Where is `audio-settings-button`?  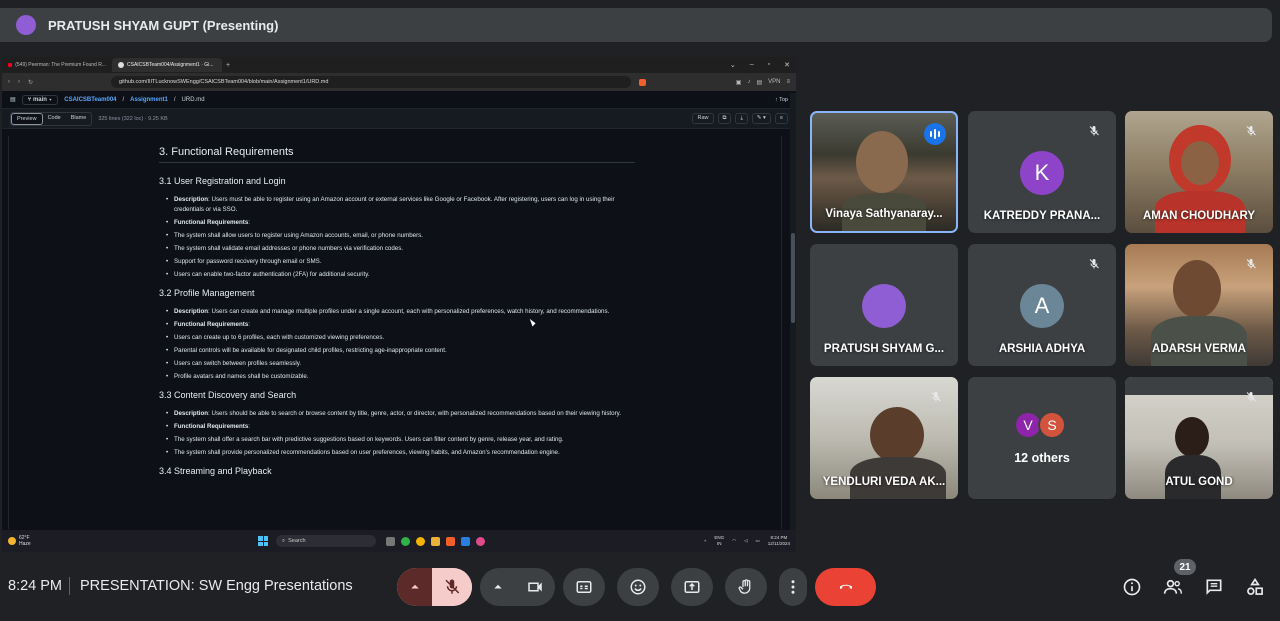 audio-settings-button is located at coordinates (415, 587).